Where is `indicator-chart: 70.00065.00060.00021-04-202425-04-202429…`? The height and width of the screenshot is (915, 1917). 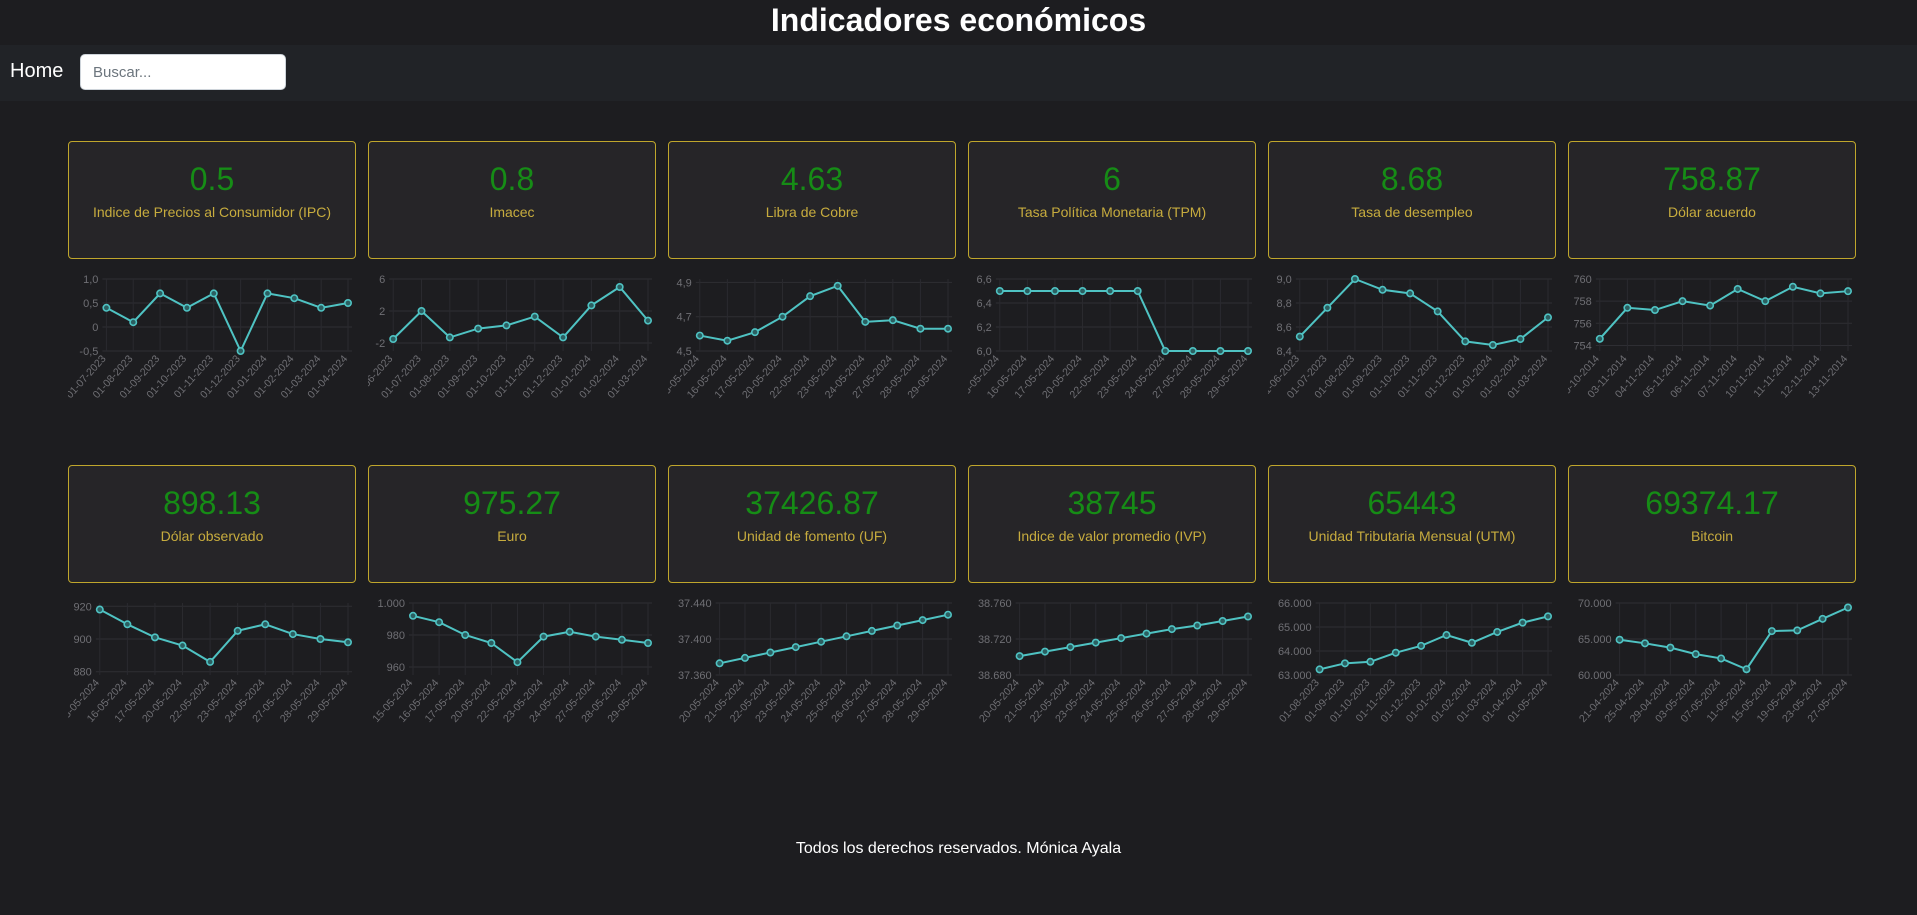
indicator-chart: 70.00065.00060.00021-04-202425-04-202429… is located at coordinates (1714, 661).